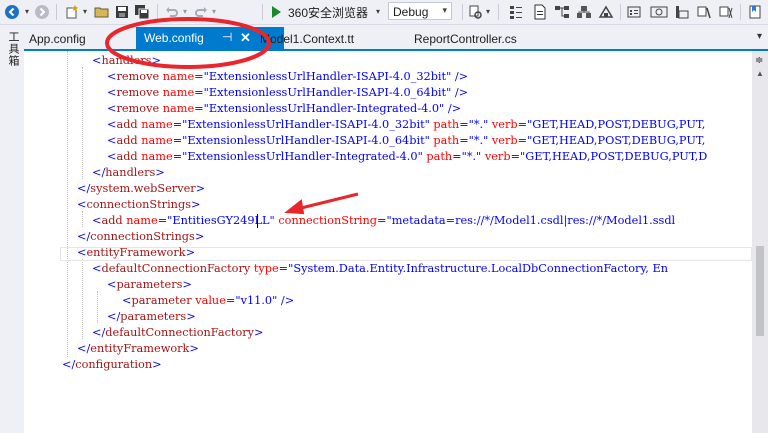 This screenshot has width=768, height=433. What do you see at coordinates (411, 12) in the screenshot?
I see `configuration-value: Debug` at bounding box center [411, 12].